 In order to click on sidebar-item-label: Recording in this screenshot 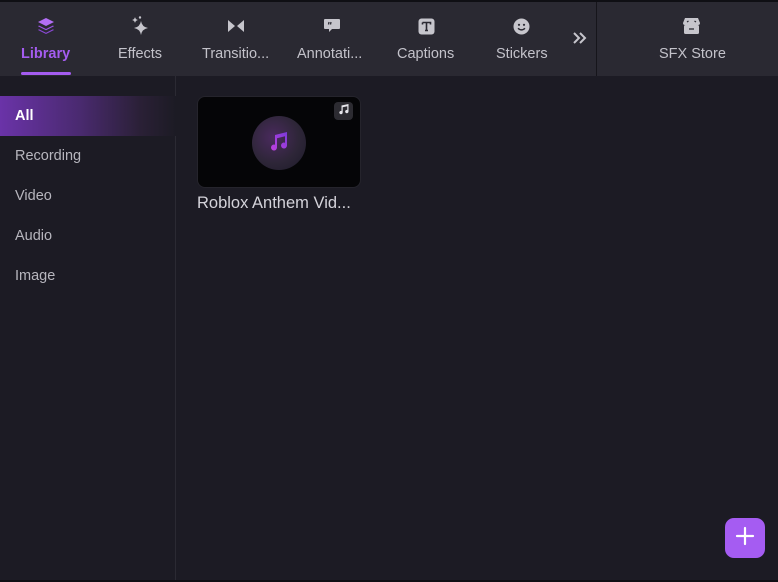, I will do `click(48, 156)`.